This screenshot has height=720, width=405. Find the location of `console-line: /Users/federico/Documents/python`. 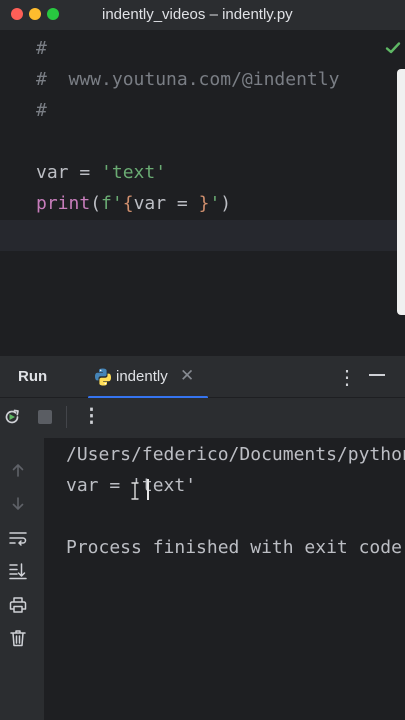

console-line: /Users/federico/Documents/python is located at coordinates (235, 454).